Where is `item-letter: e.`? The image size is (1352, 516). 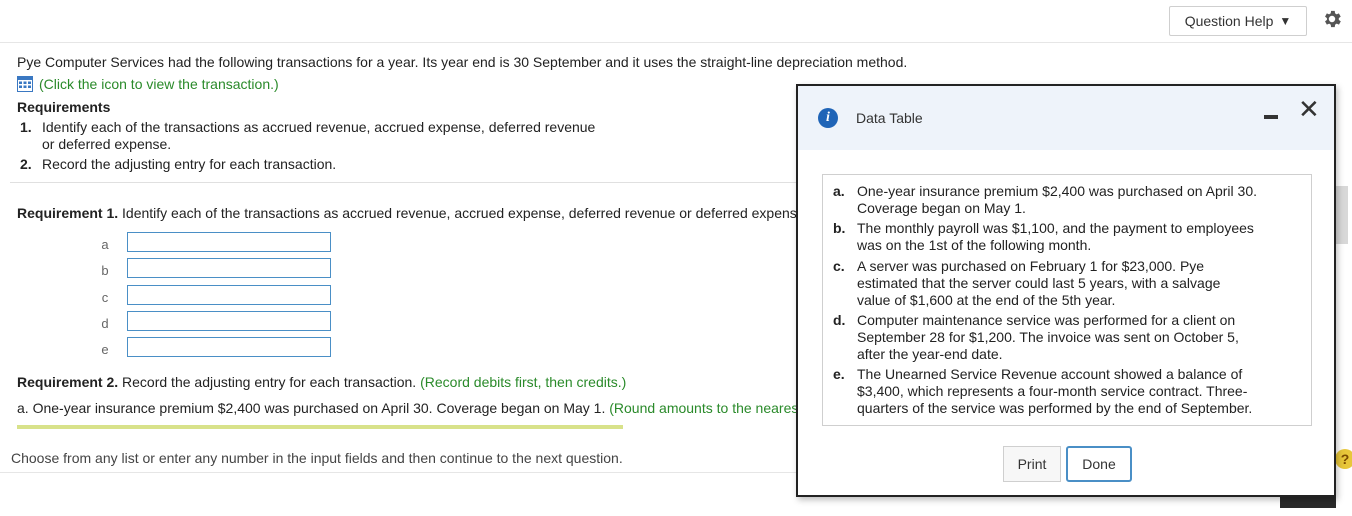 item-letter: e. is located at coordinates (839, 374).